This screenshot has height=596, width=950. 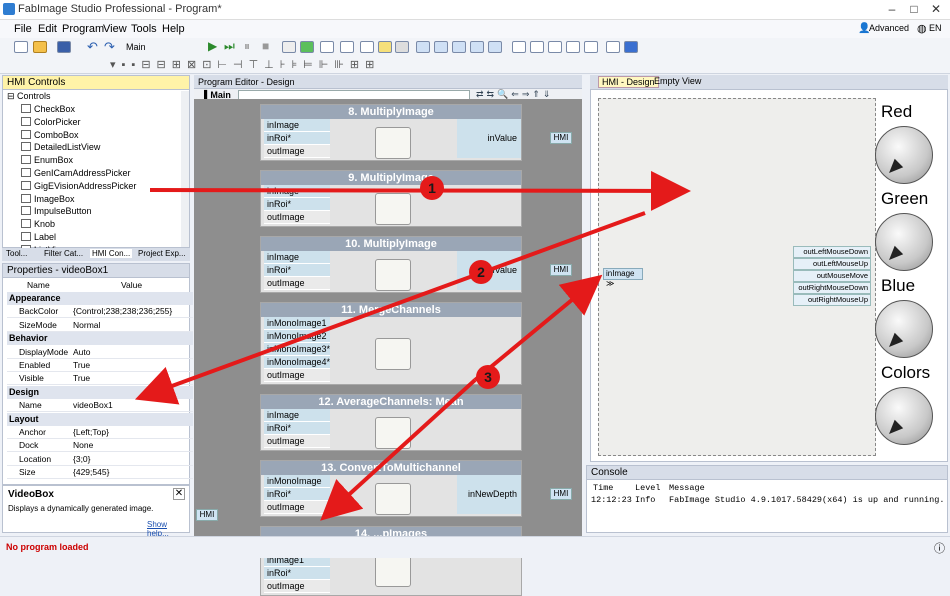 What do you see at coordinates (297, 586) in the screenshot?
I see `node-port: outImage` at bounding box center [297, 586].